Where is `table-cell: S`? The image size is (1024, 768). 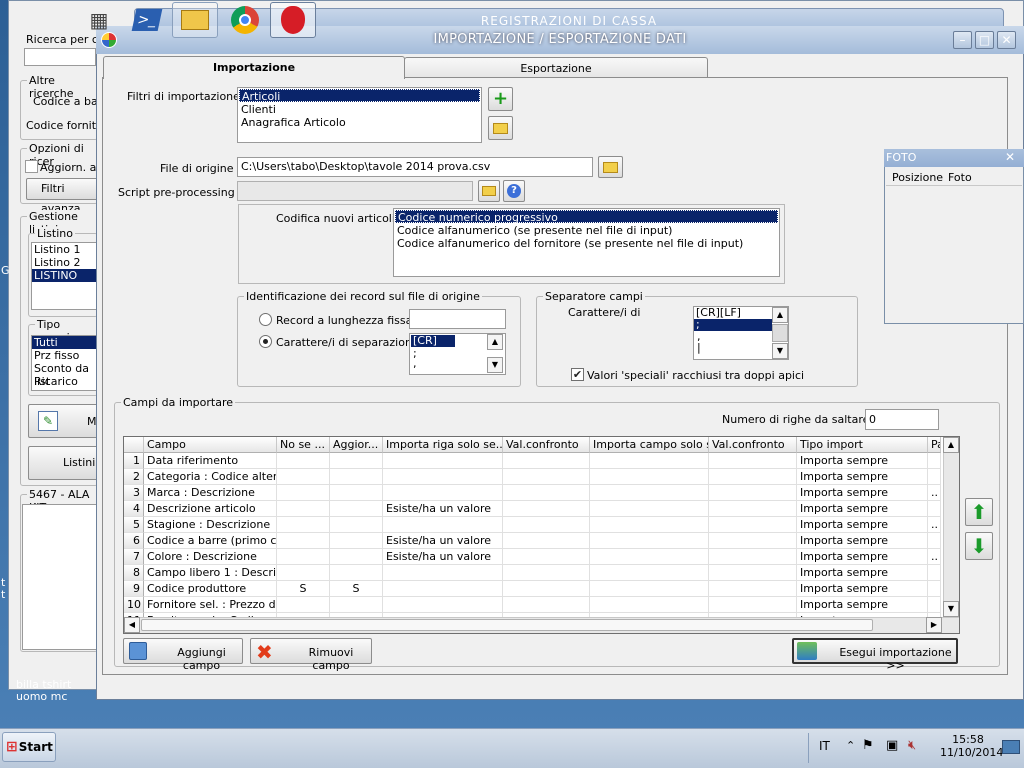
table-cell: S is located at coordinates (303, 589).